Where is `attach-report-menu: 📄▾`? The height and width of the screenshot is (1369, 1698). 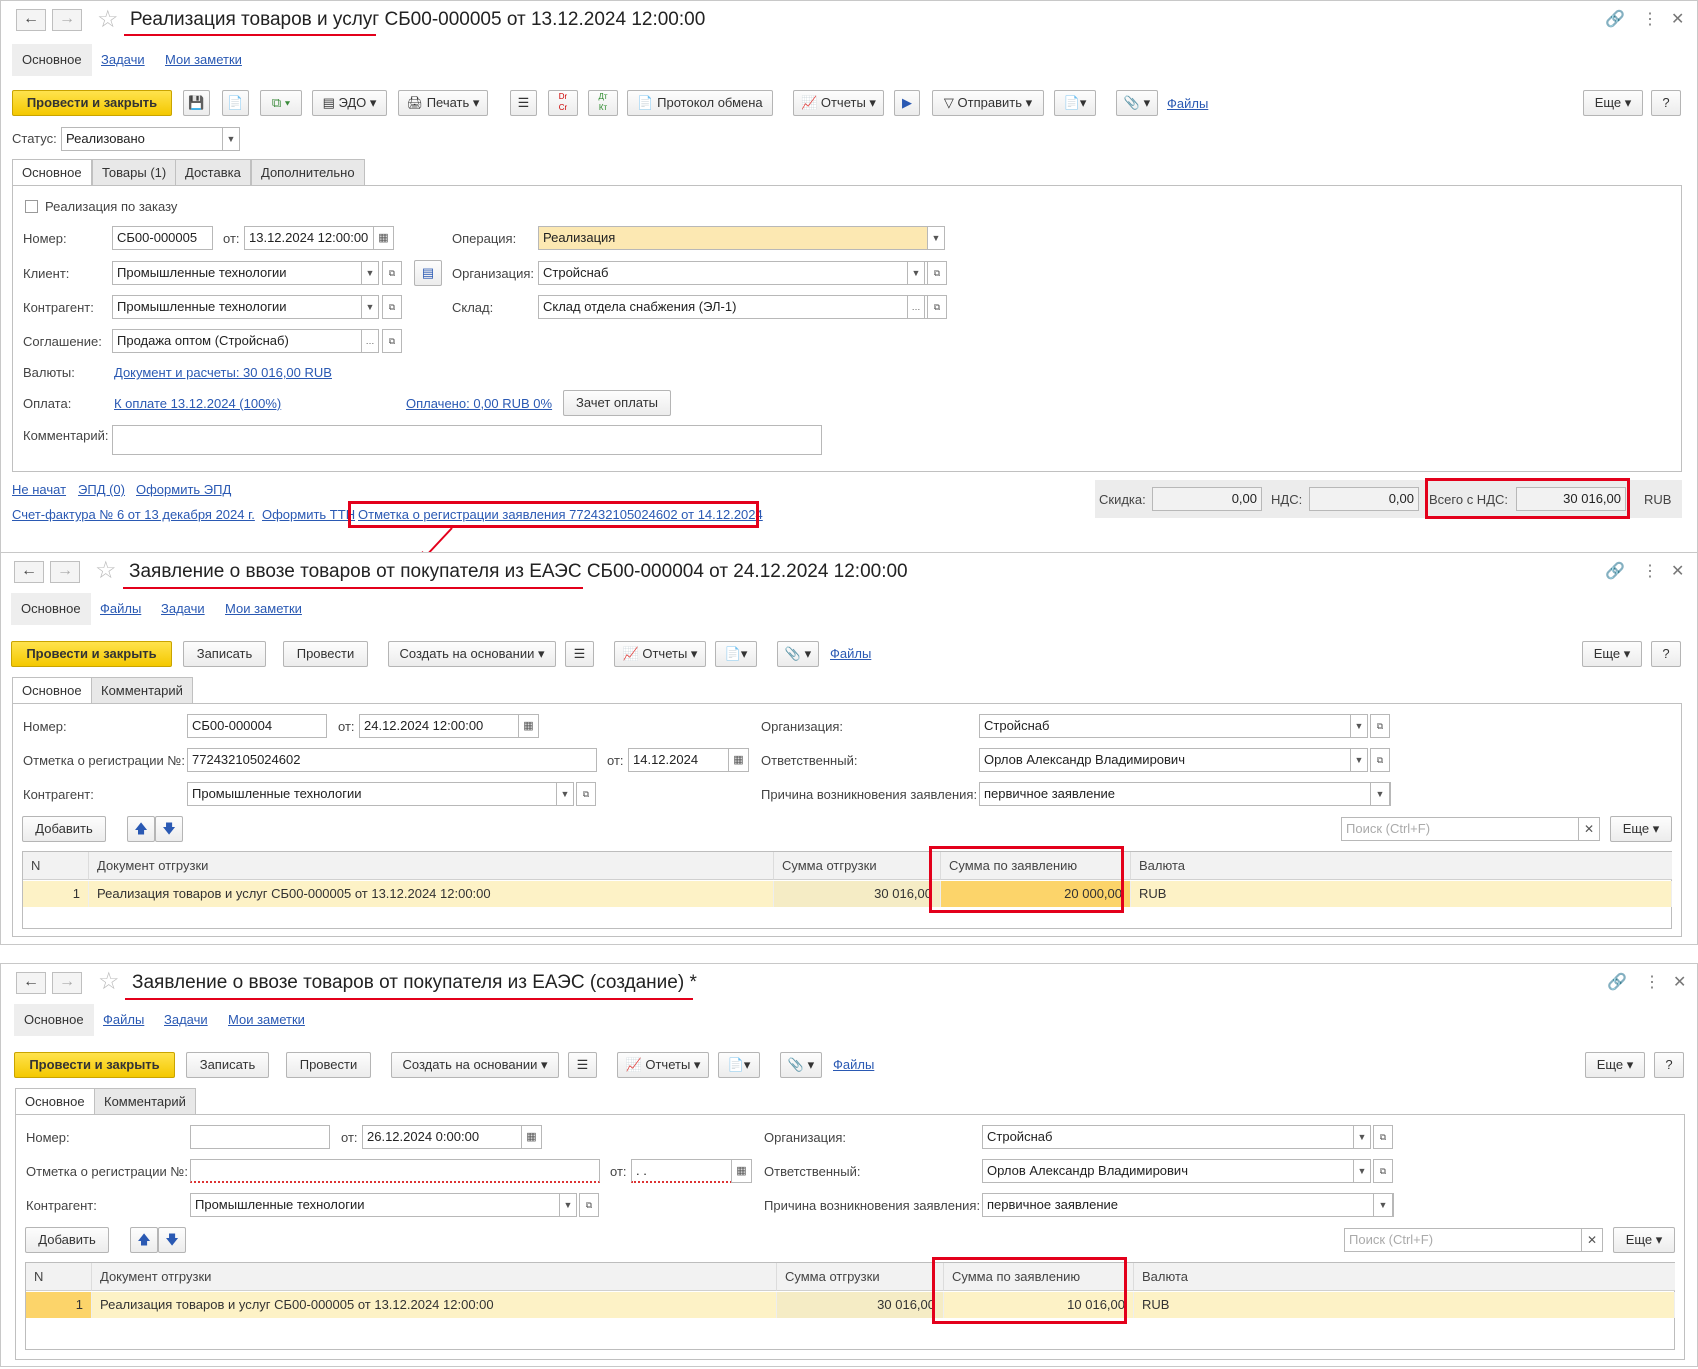 attach-report-menu: 📄▾ is located at coordinates (739, 1065).